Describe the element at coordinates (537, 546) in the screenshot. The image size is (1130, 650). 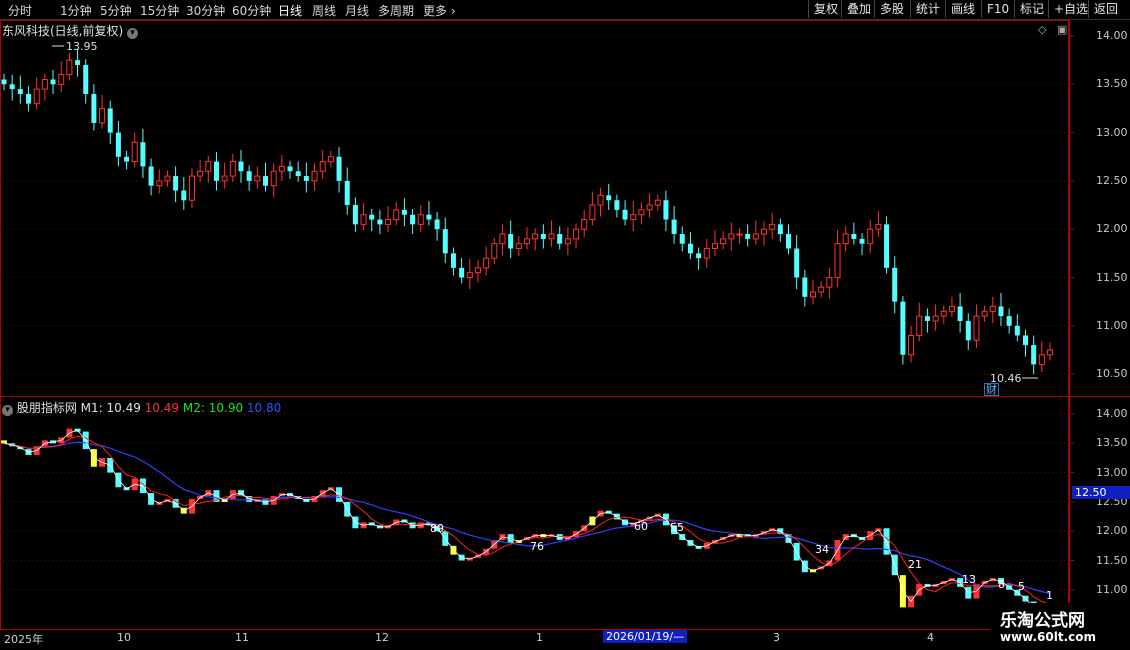
I see `countdown-number: 76` at that location.